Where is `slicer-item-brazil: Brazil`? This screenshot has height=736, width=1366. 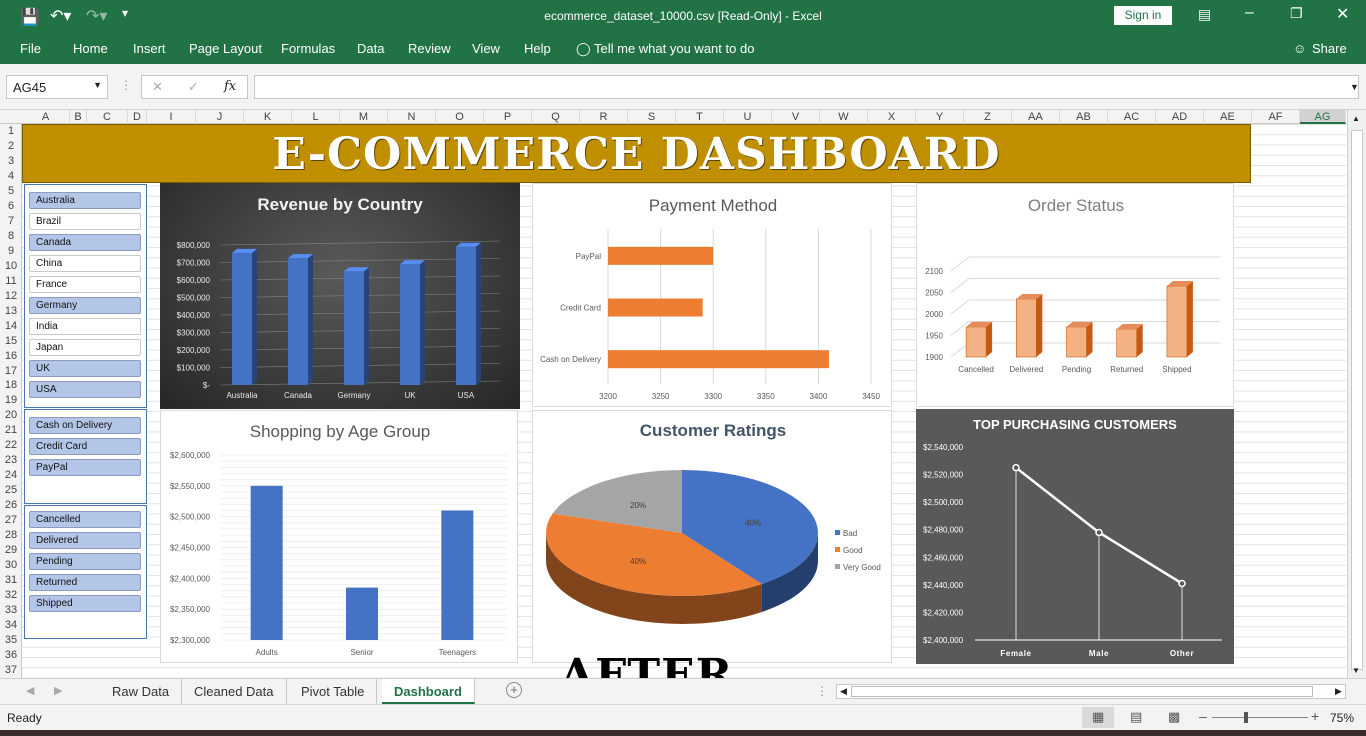 slicer-item-brazil: Brazil is located at coordinates (85, 221).